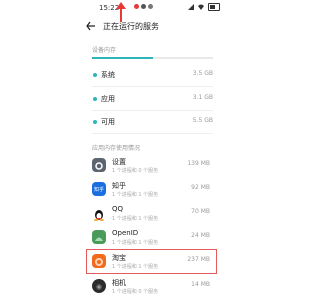  Describe the element at coordinates (119, 283) in the screenshot. I see `app-name: 相机` at that location.